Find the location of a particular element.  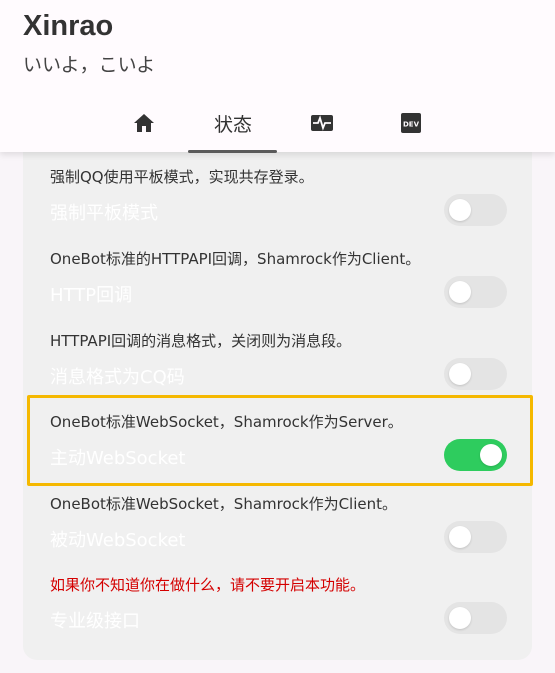

force-tablet-mode-switch is located at coordinates (475, 210).